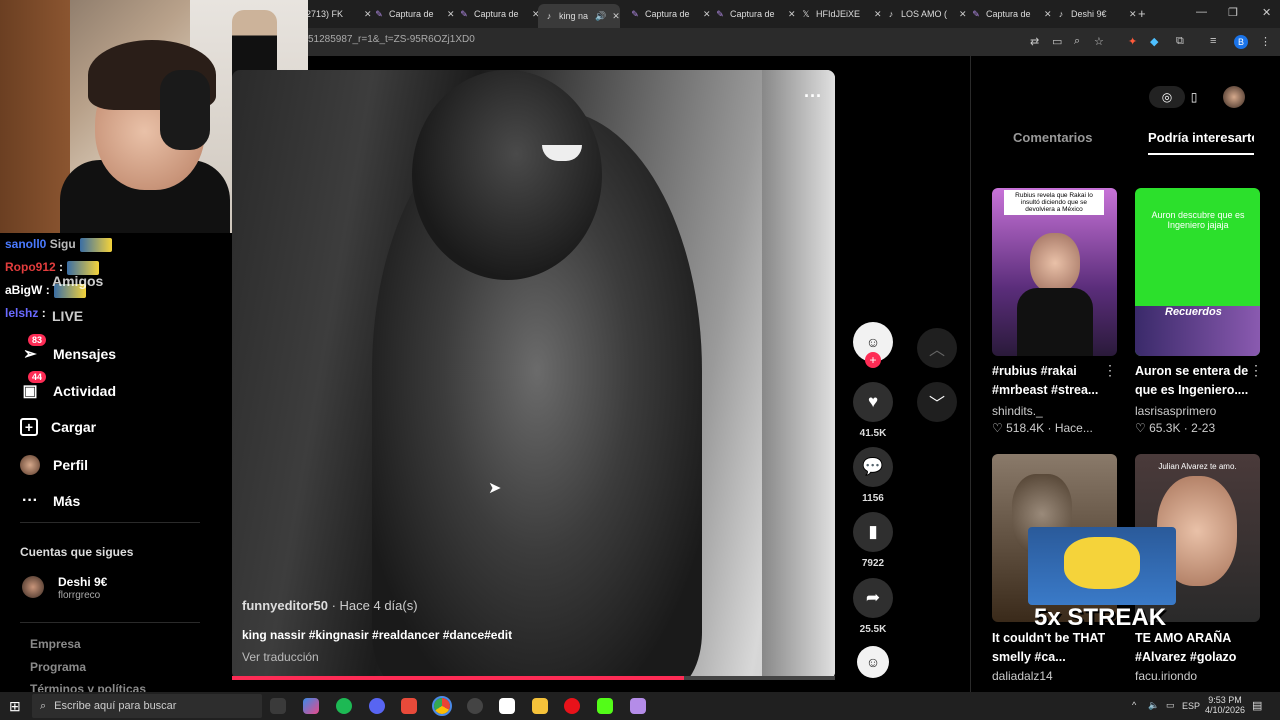  What do you see at coordinates (1077, 41) in the screenshot?
I see `zoom-icon: ⌕` at bounding box center [1077, 41].